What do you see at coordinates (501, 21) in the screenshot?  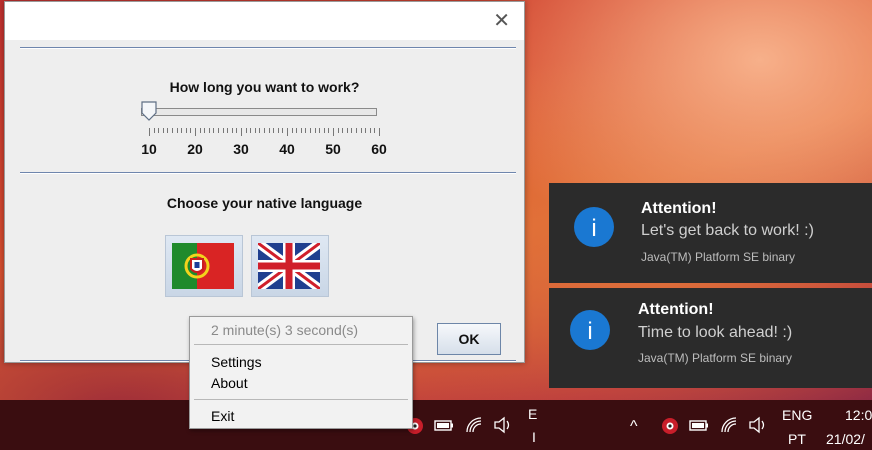 I see `close-button: ✕` at bounding box center [501, 21].